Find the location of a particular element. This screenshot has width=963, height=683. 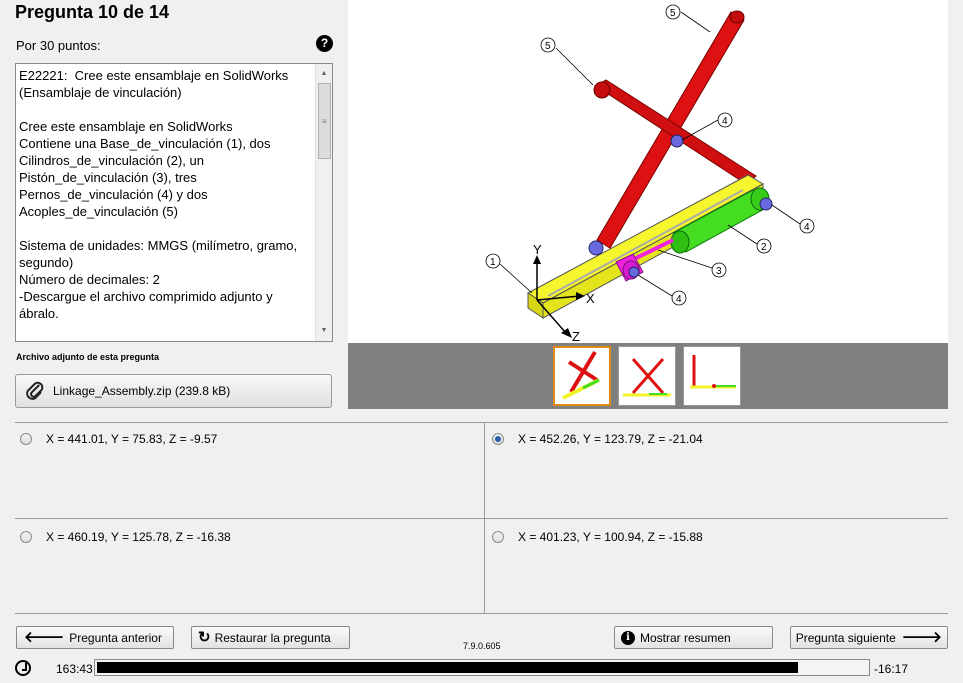

arrow-right-icon: 🡒 is located at coordinates (921, 637).